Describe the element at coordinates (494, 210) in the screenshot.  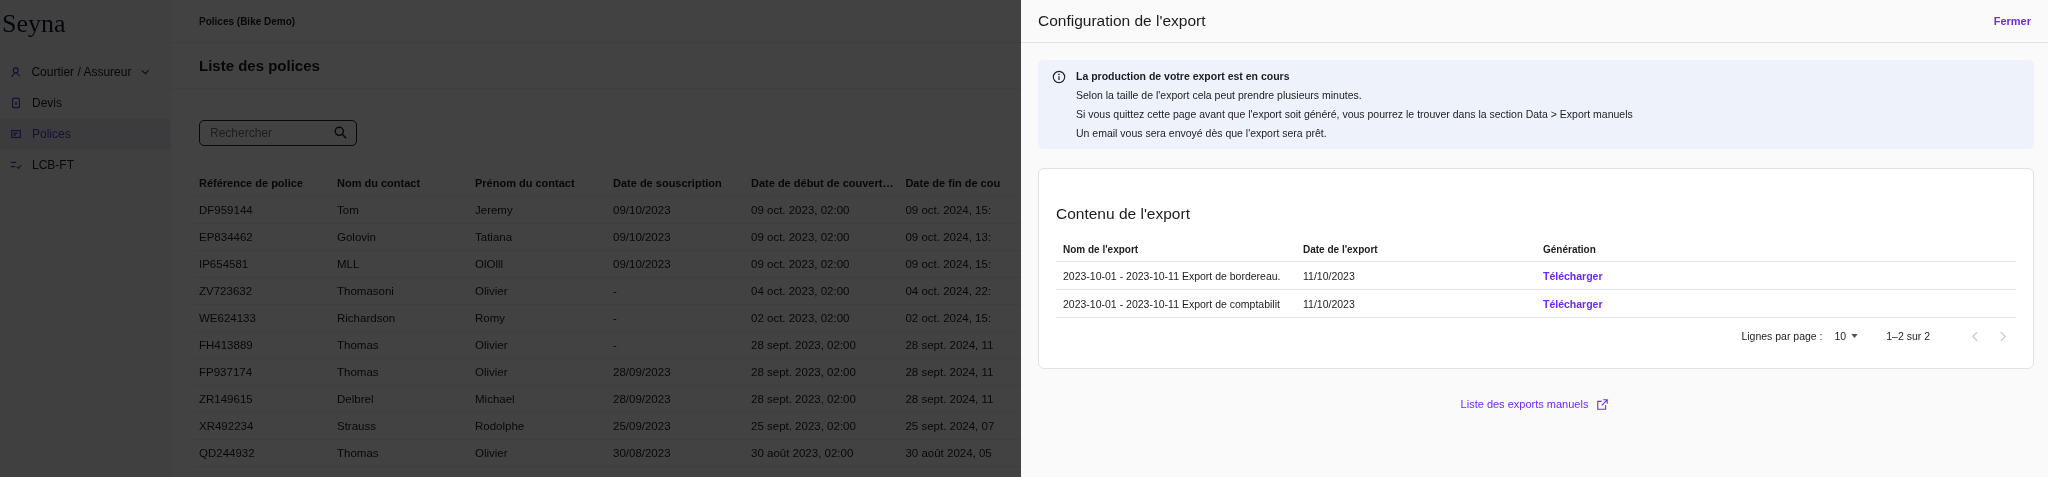
I see `table-cell: Jeremy` at that location.